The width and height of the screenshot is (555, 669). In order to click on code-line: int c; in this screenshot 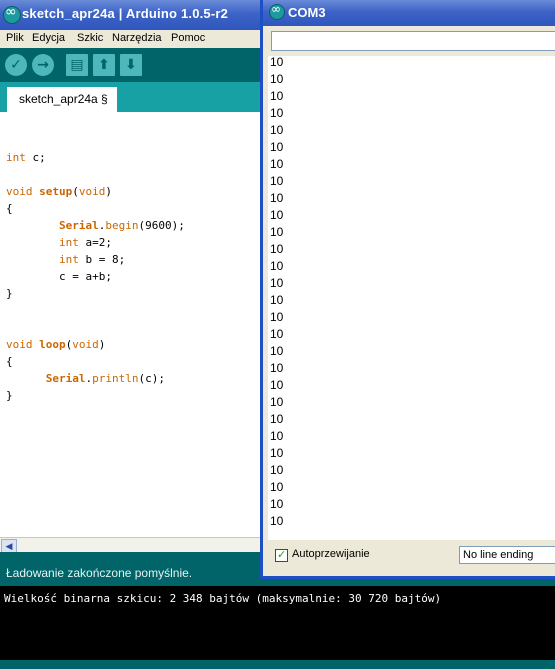, I will do `click(26, 157)`.